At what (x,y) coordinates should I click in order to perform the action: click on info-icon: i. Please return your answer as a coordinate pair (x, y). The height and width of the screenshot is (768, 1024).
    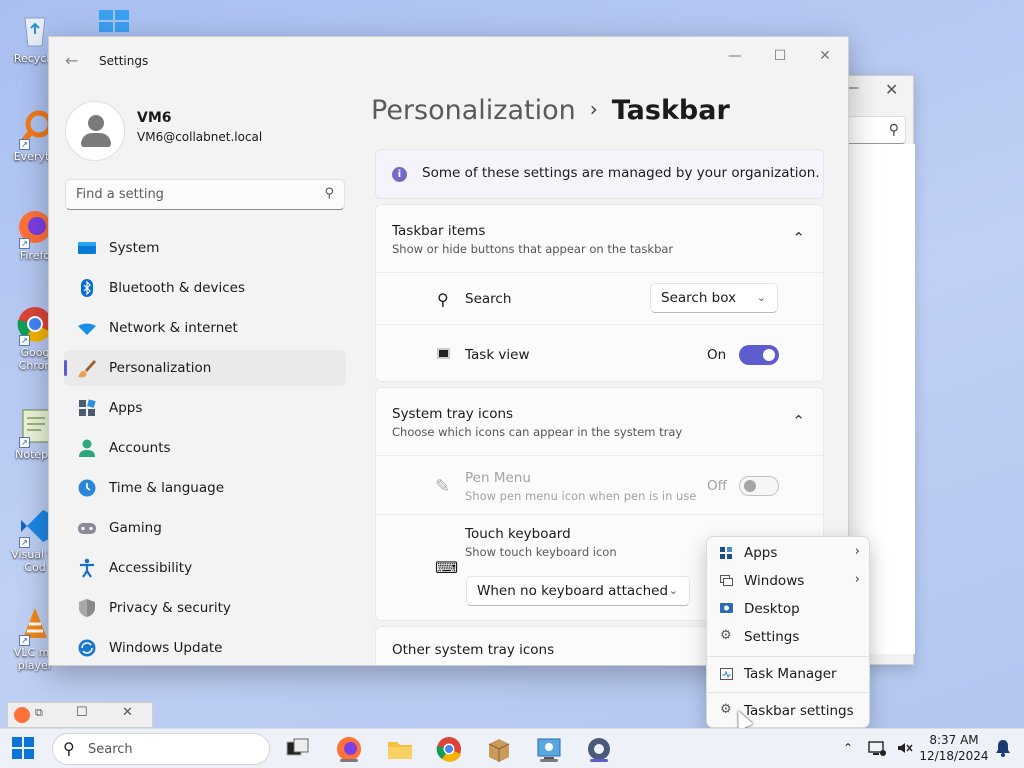
    Looking at the image, I should click on (399, 174).